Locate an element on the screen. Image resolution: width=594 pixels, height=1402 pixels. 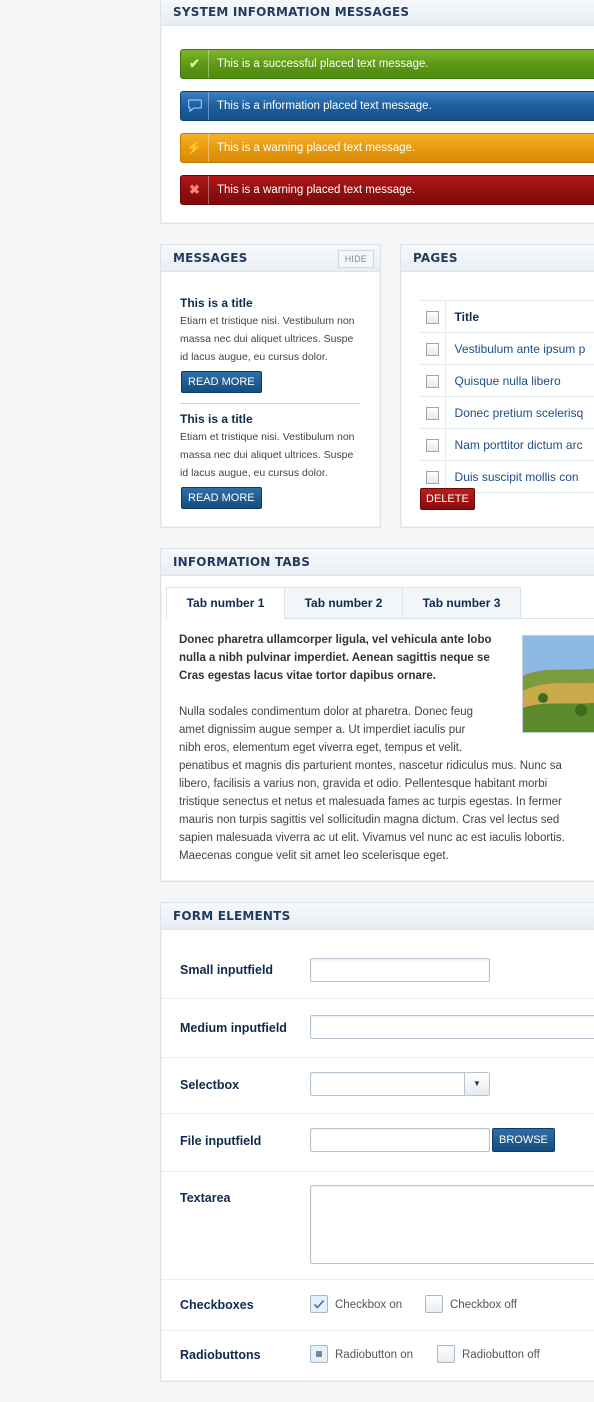
radio-off-label: Radiobutton off is located at coordinates (501, 1355).